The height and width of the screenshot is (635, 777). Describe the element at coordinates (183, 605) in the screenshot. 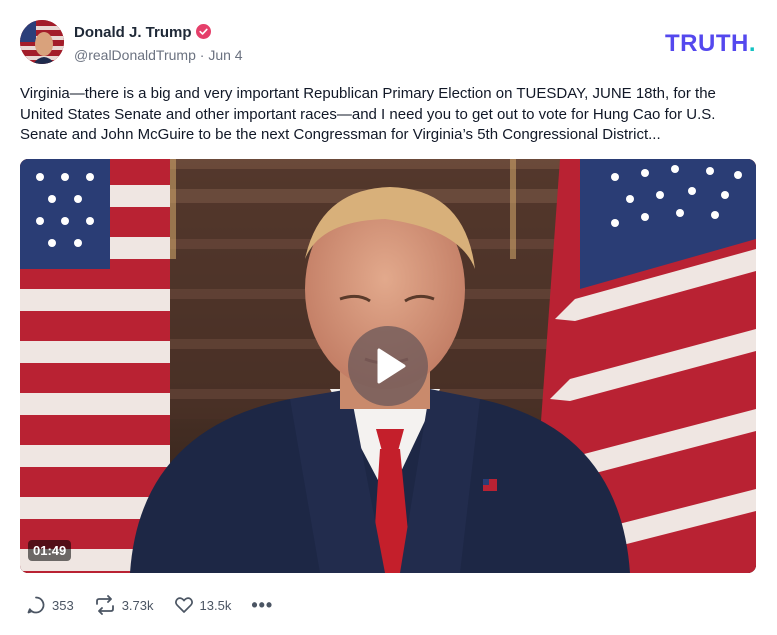

I see `heart-icon` at that location.